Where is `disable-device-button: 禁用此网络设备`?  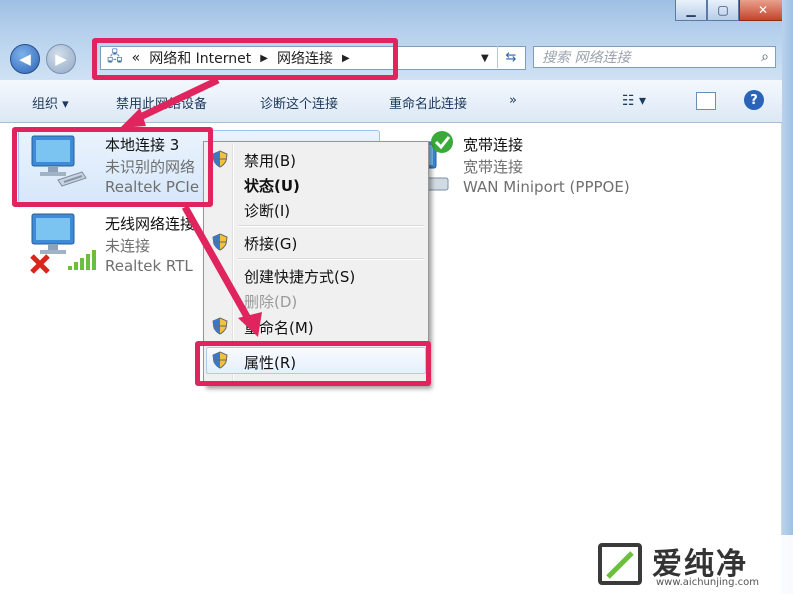 disable-device-button: 禁用此网络设备 is located at coordinates (161, 102).